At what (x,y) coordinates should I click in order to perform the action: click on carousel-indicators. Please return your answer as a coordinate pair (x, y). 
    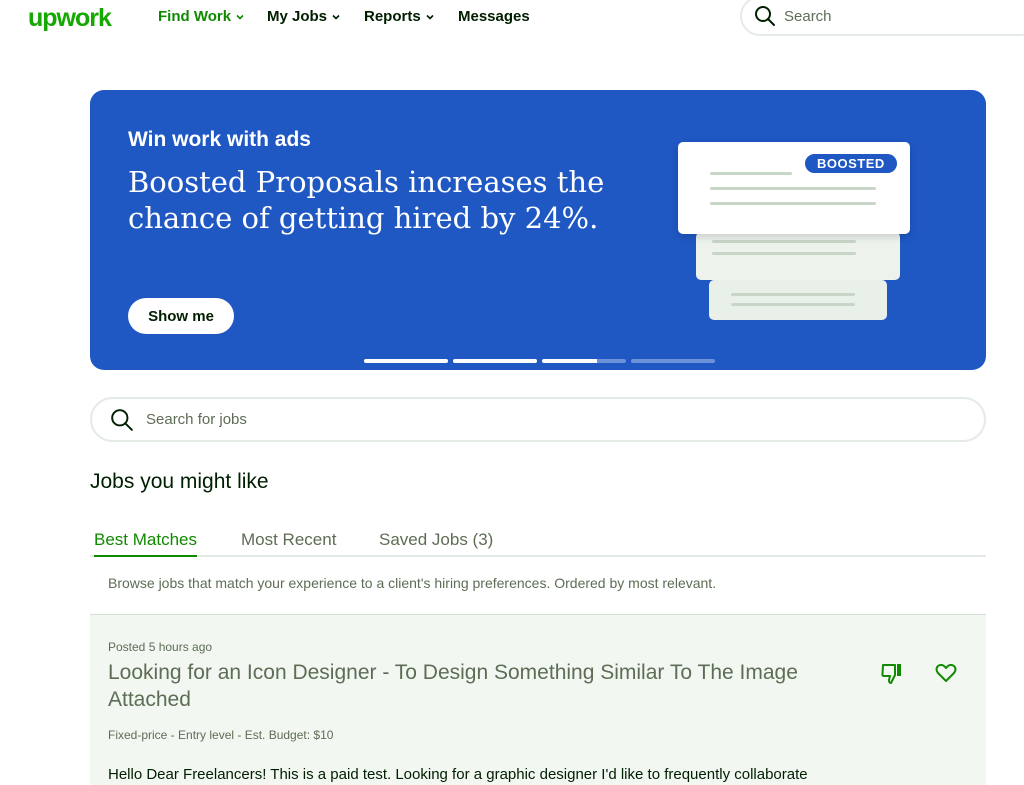
    Looking at the image, I should click on (539, 361).